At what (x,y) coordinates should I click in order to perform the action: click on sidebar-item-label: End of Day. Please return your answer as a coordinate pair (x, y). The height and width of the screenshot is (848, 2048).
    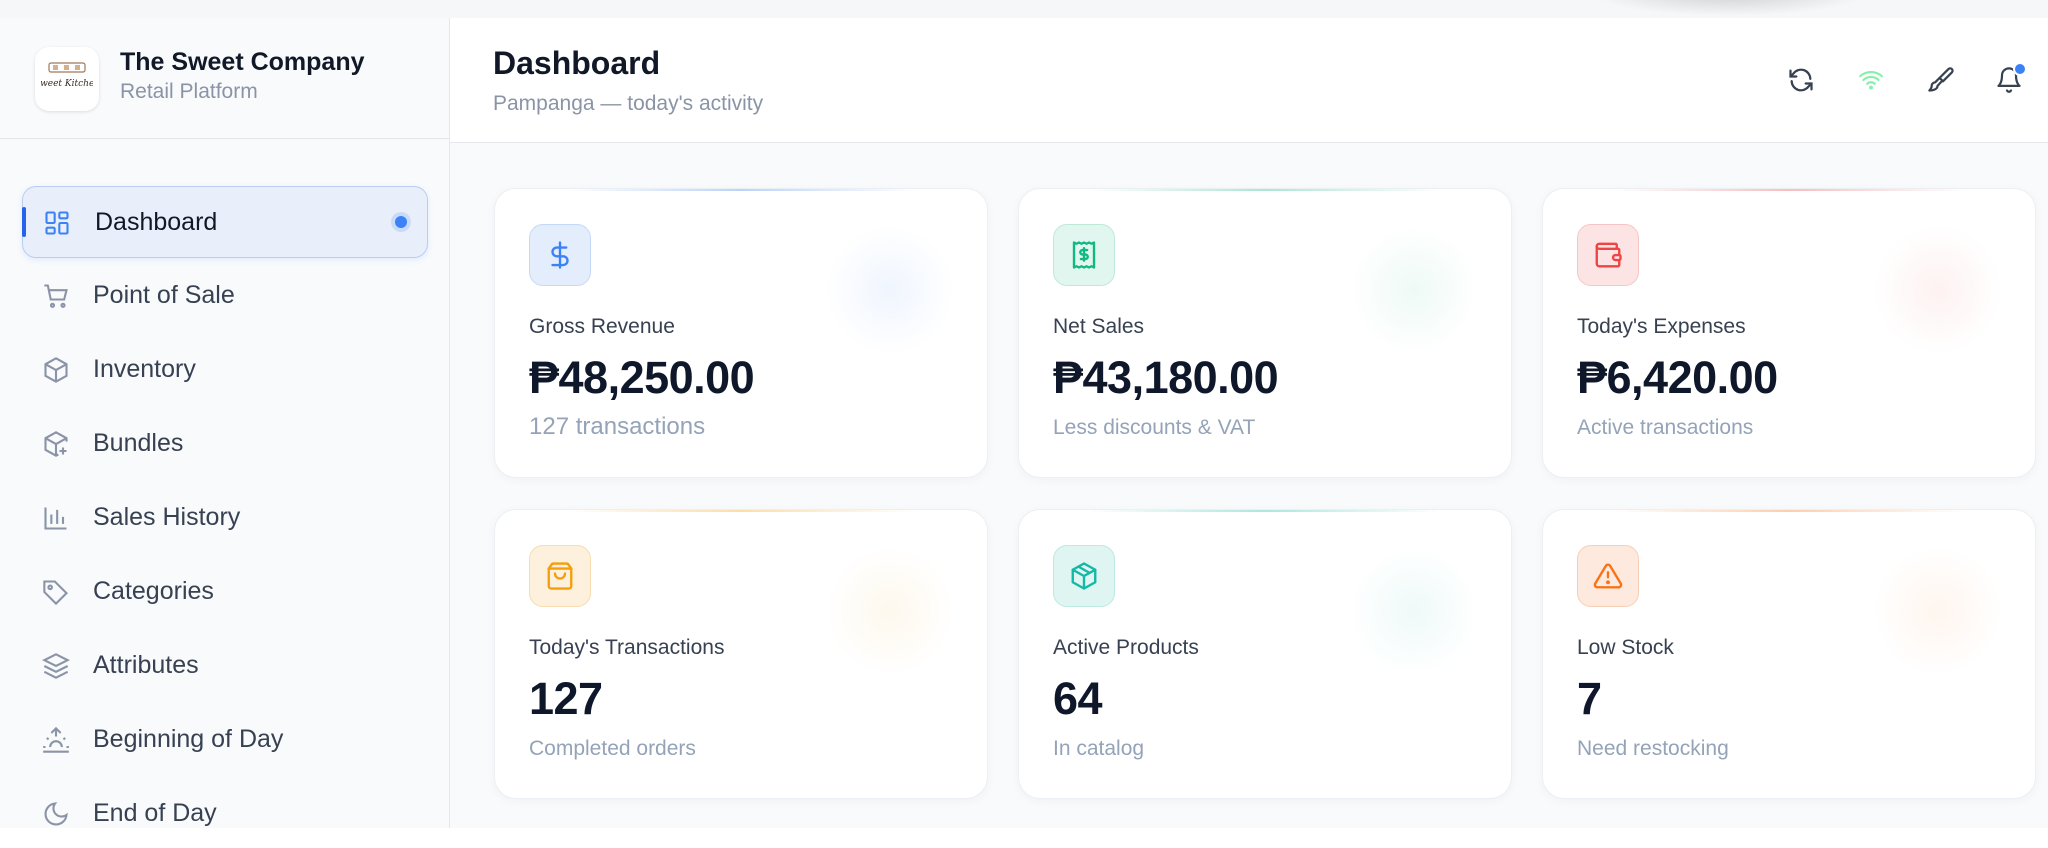
    Looking at the image, I should click on (155, 813).